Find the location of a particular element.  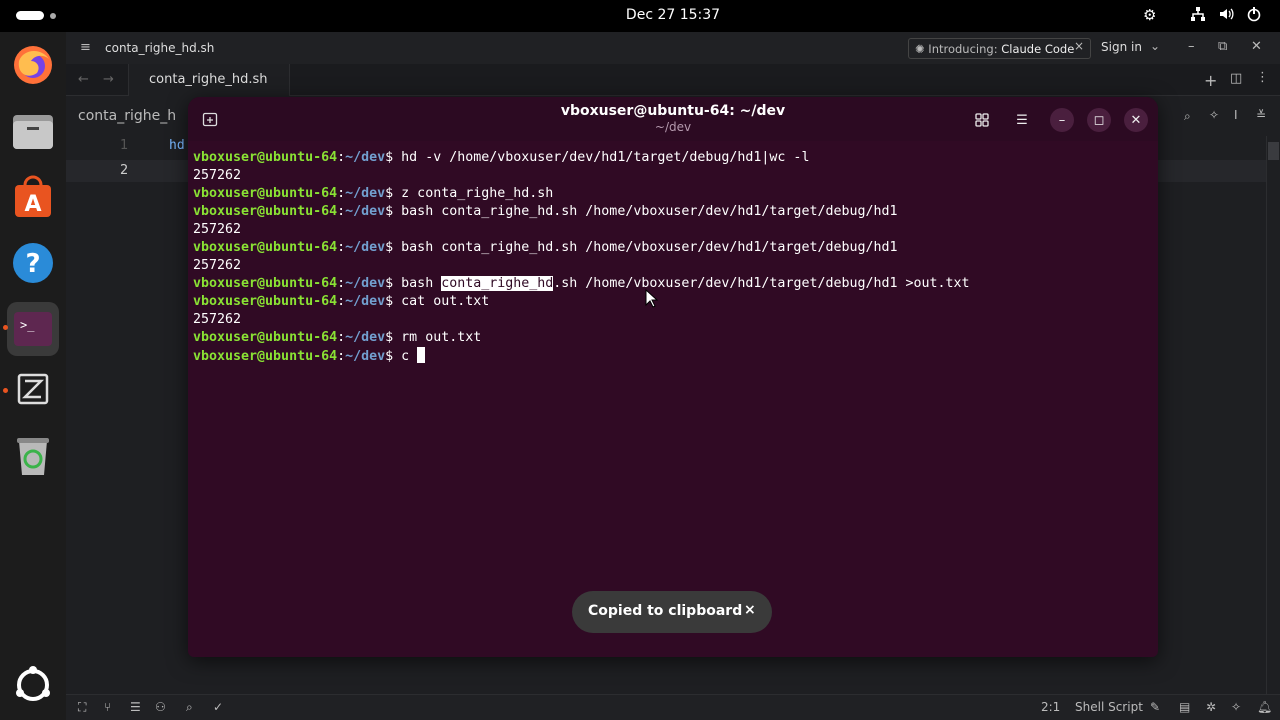

show-apps-icon is located at coordinates (33, 685).